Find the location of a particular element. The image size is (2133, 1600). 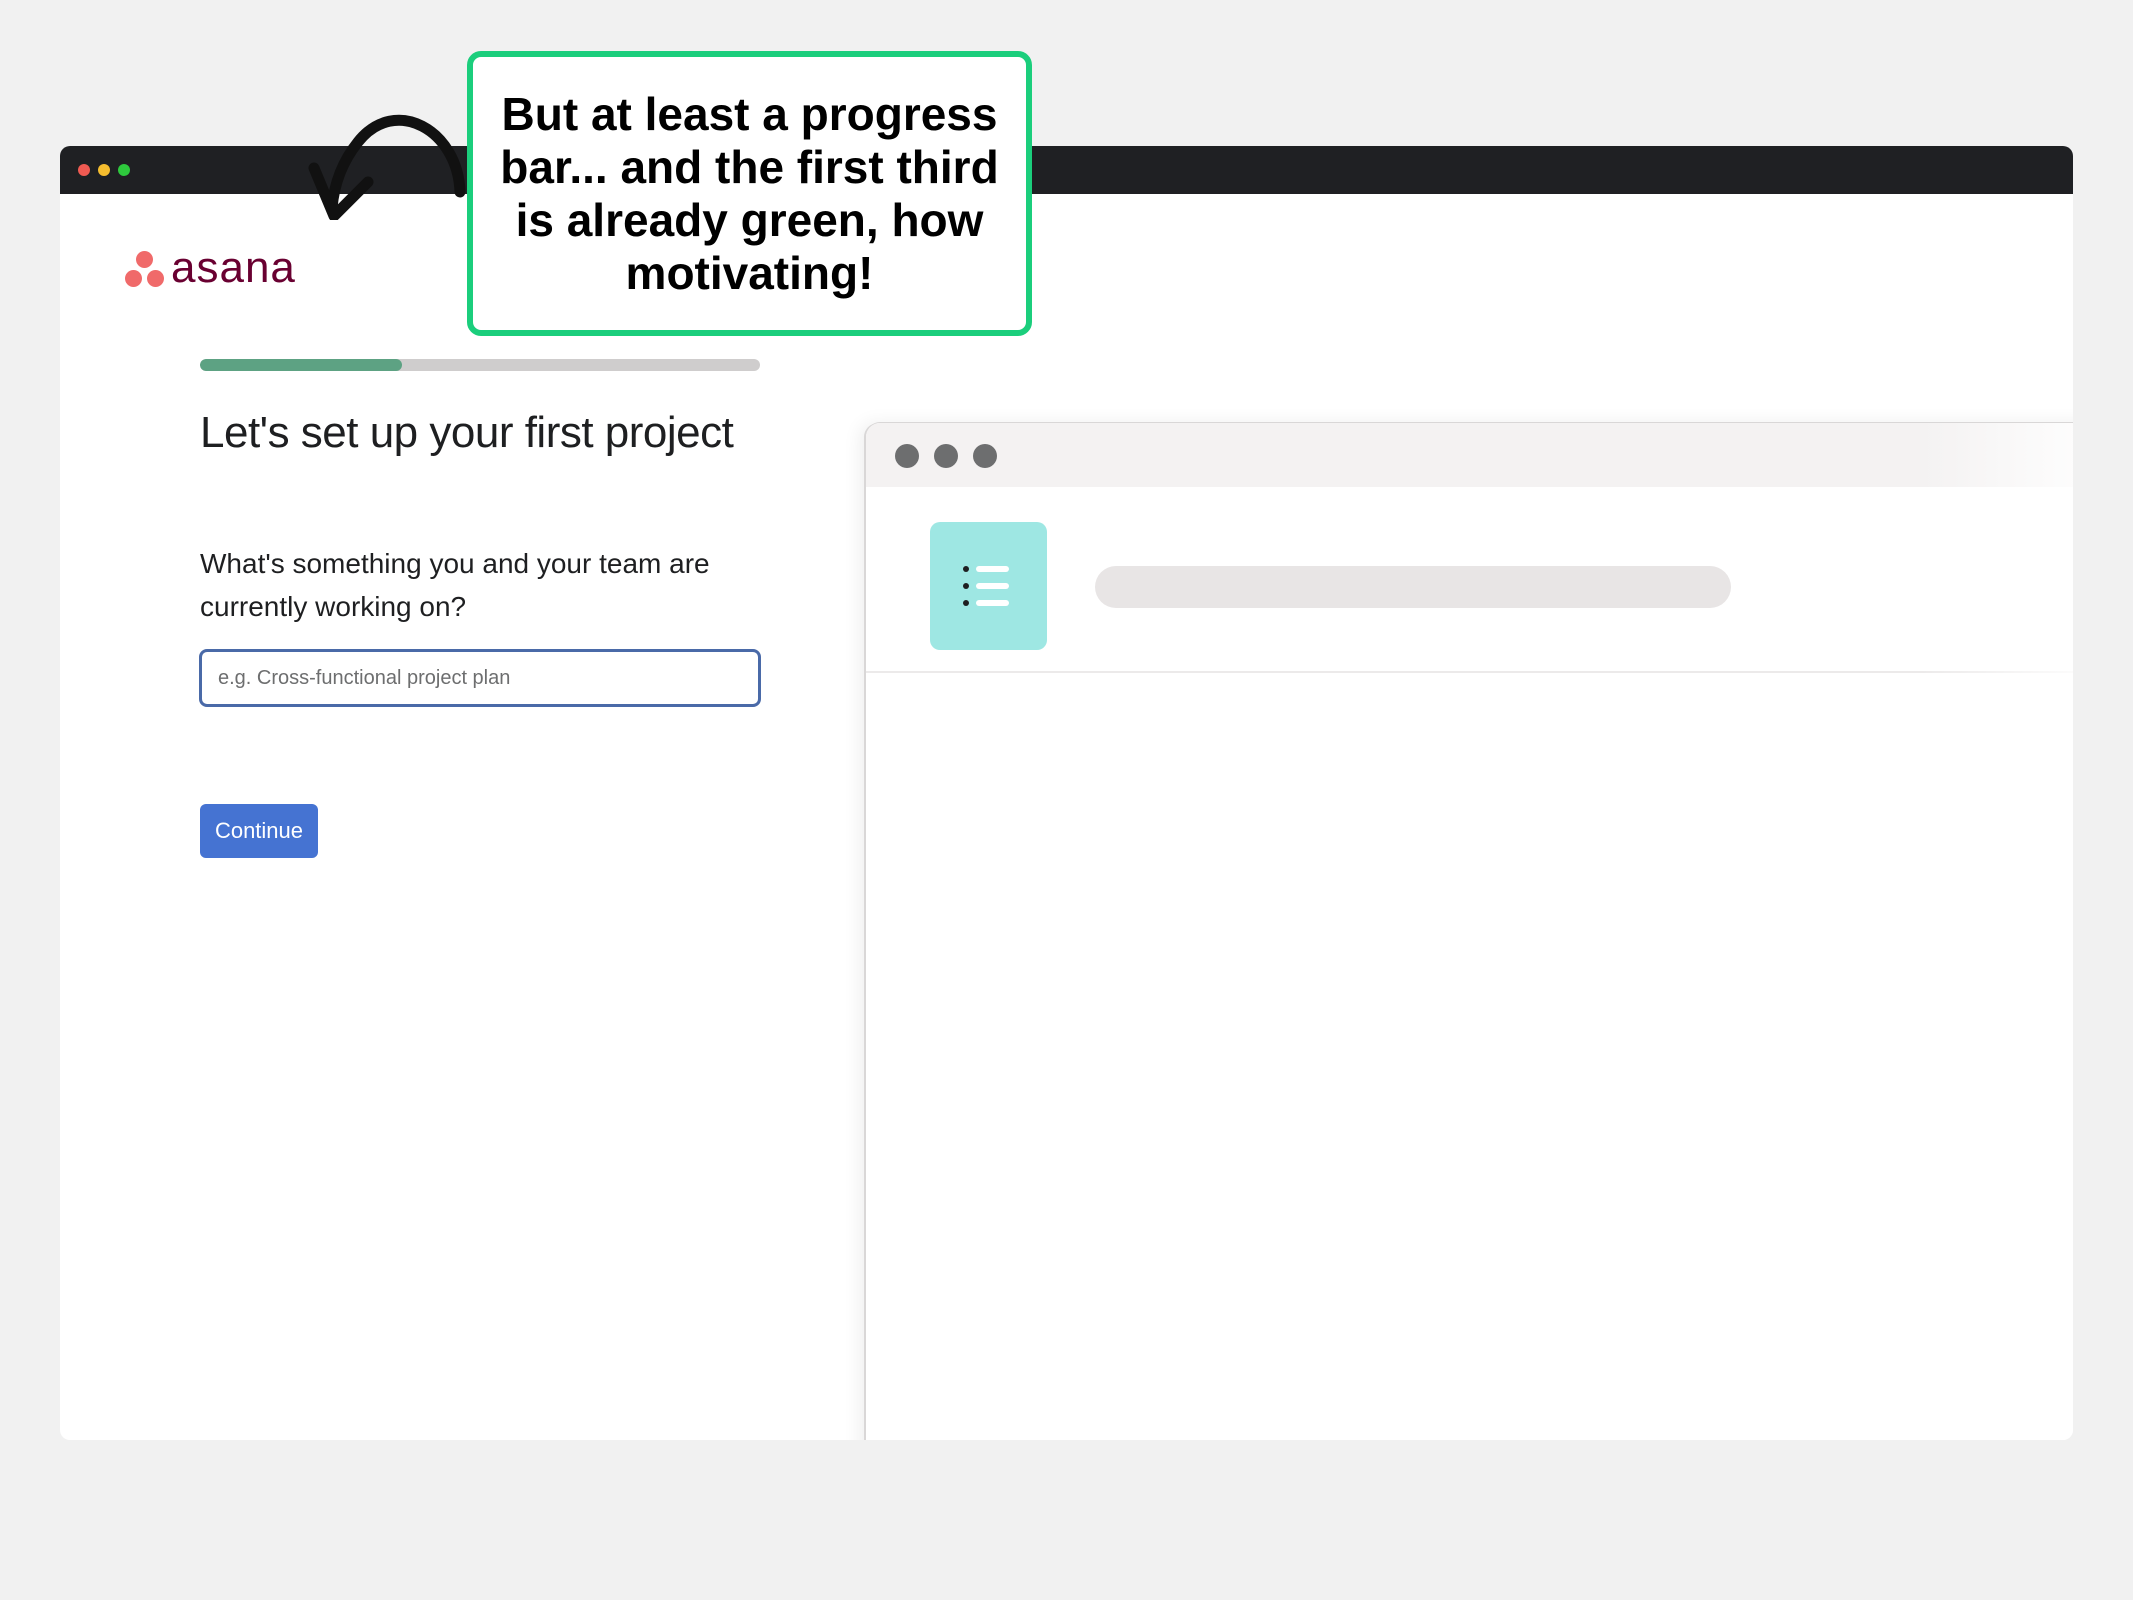

list-icon is located at coordinates (986, 586).